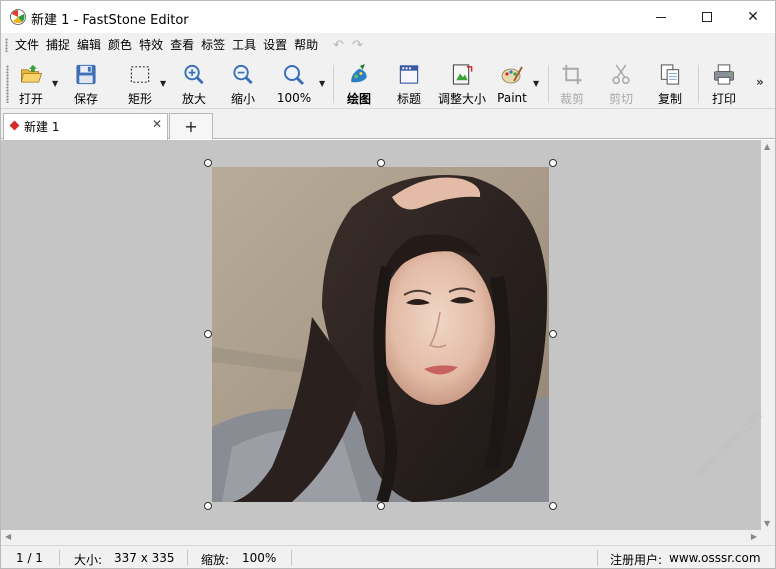 The height and width of the screenshot is (569, 776). Describe the element at coordinates (214, 45) in the screenshot. I see `menu-tabs: 标签` at that location.